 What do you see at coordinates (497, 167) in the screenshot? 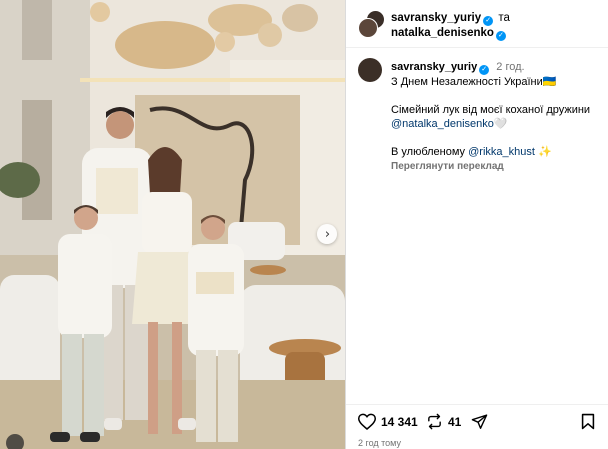
I see `see-translation-link: Переглянути переклад` at bounding box center [497, 167].